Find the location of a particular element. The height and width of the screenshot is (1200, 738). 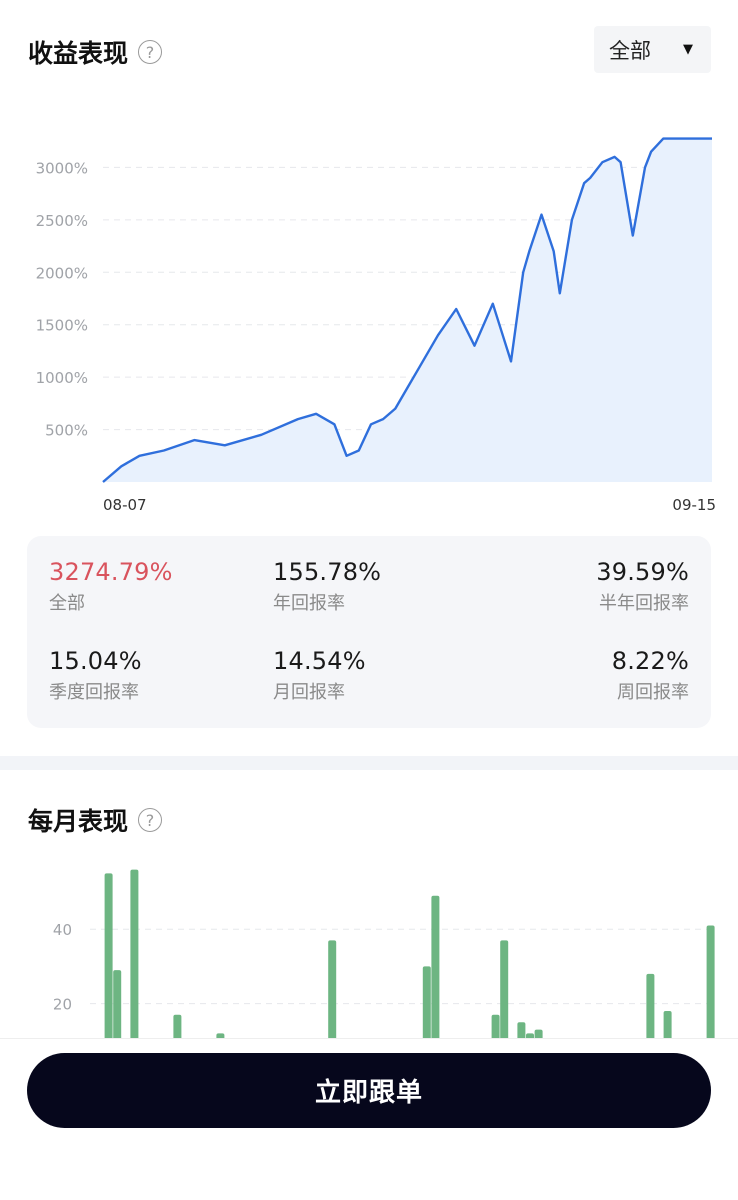

stat-annual-label: 年回报率 is located at coordinates (309, 603).